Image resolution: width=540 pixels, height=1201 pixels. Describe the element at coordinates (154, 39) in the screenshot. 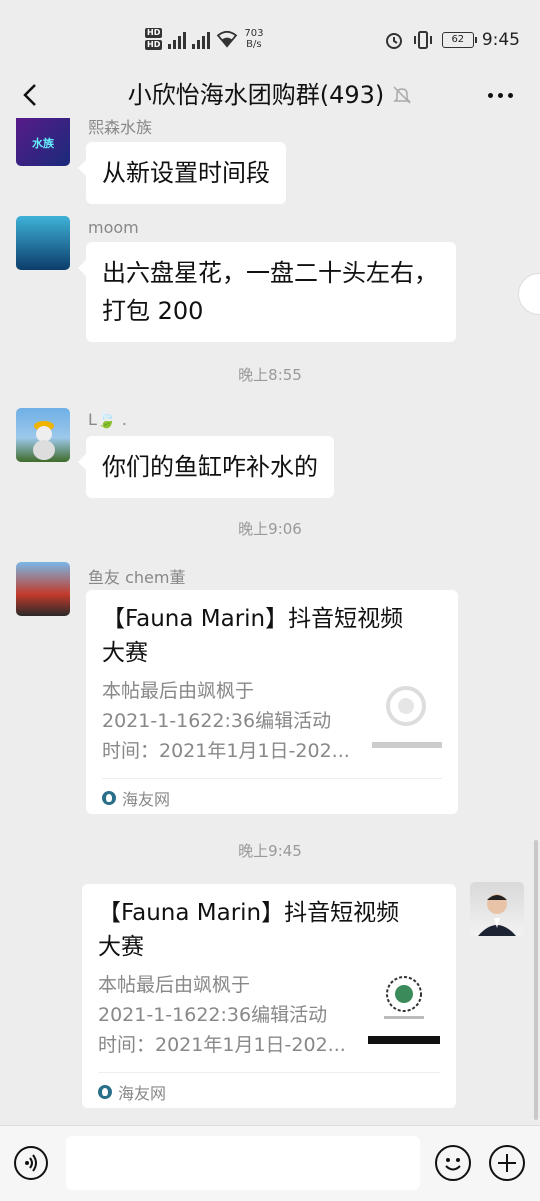

I see `hd-icon: HD HD` at that location.